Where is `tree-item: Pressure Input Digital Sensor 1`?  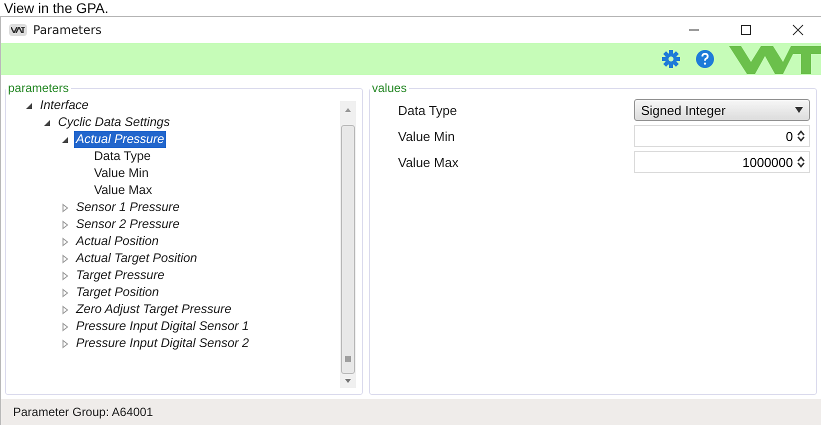
tree-item: Pressure Input Digital Sensor 1 is located at coordinates (163, 326).